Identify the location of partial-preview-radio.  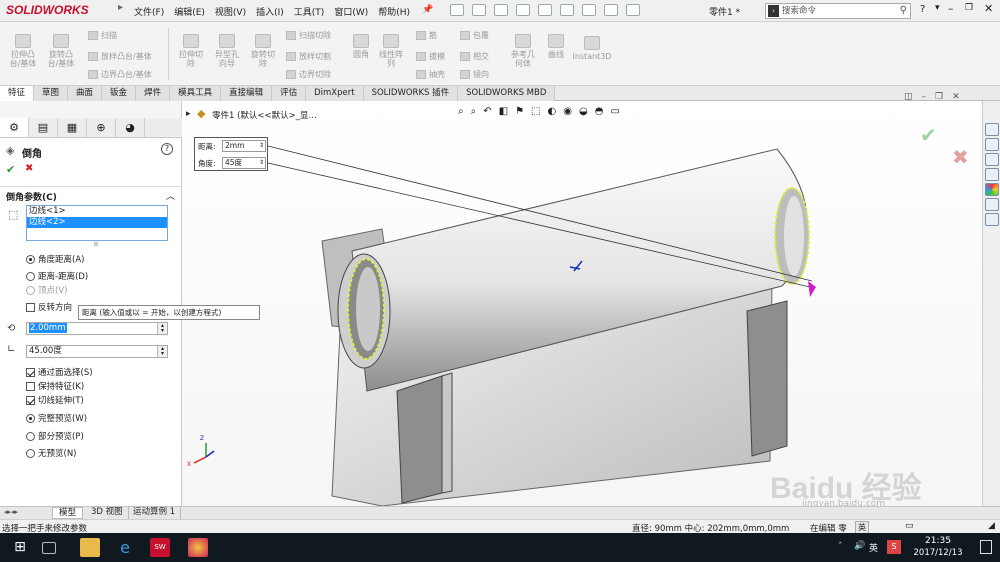
(30, 436).